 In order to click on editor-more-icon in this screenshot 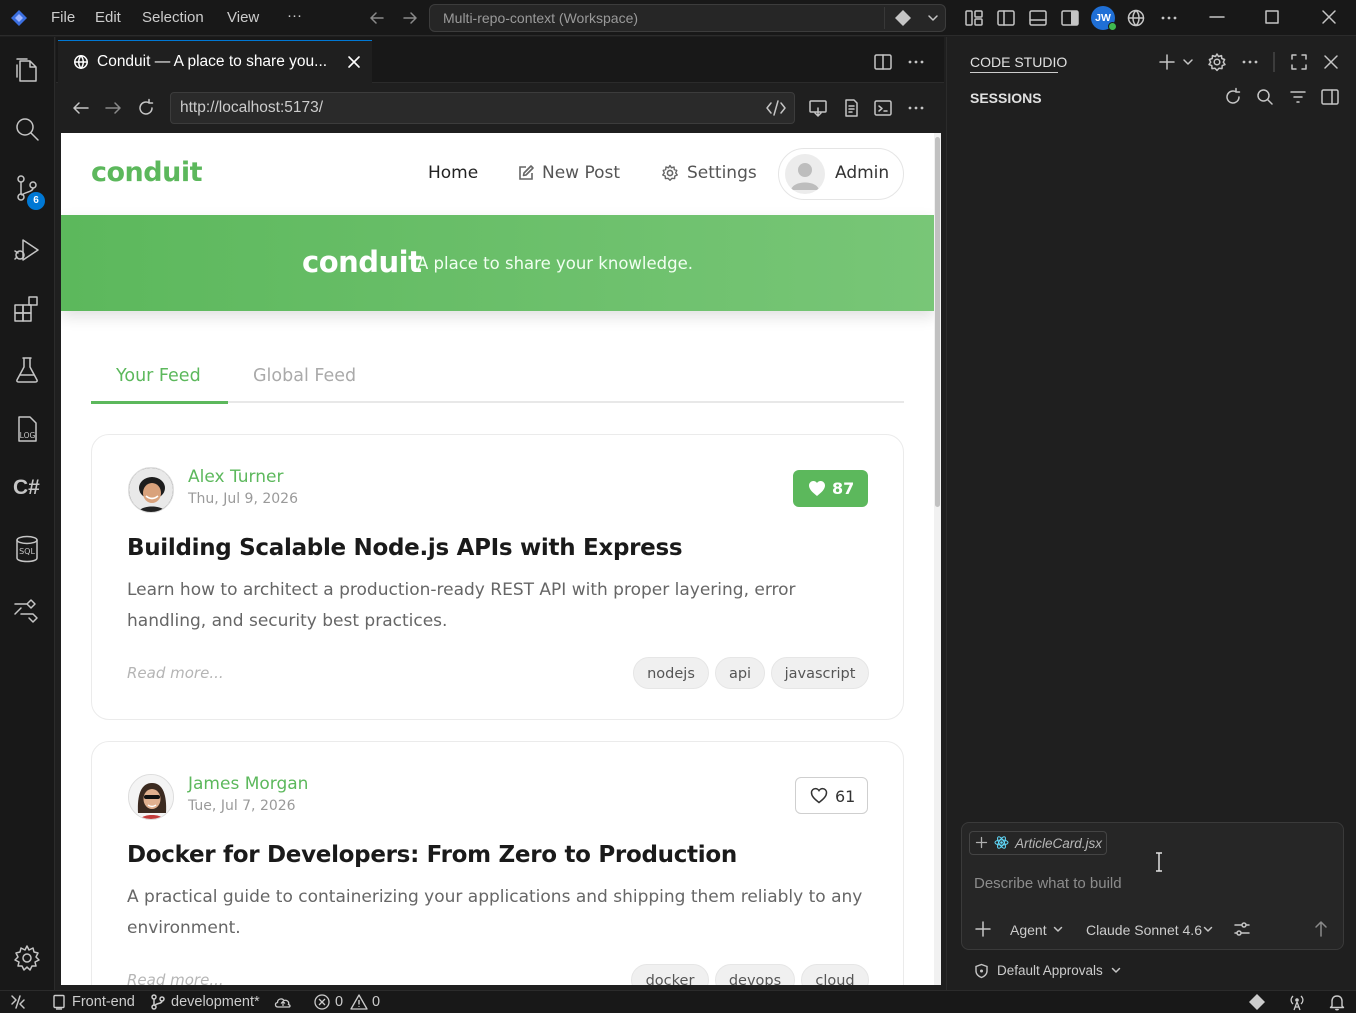, I will do `click(916, 62)`.